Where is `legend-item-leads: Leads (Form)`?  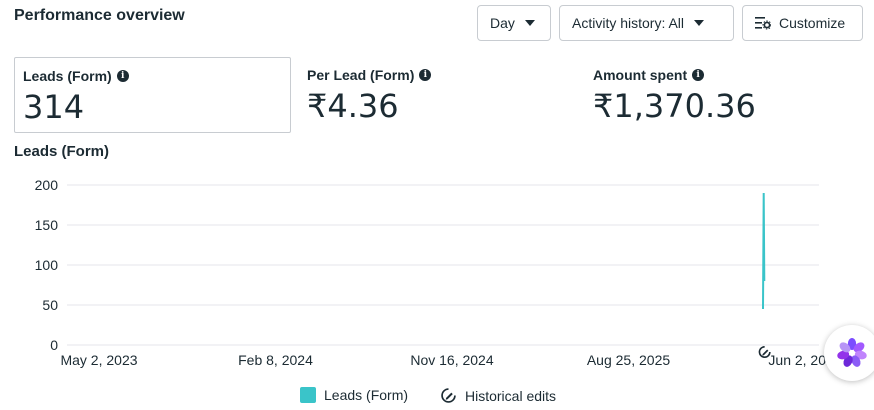
legend-item-leads: Leads (Form) is located at coordinates (354, 395).